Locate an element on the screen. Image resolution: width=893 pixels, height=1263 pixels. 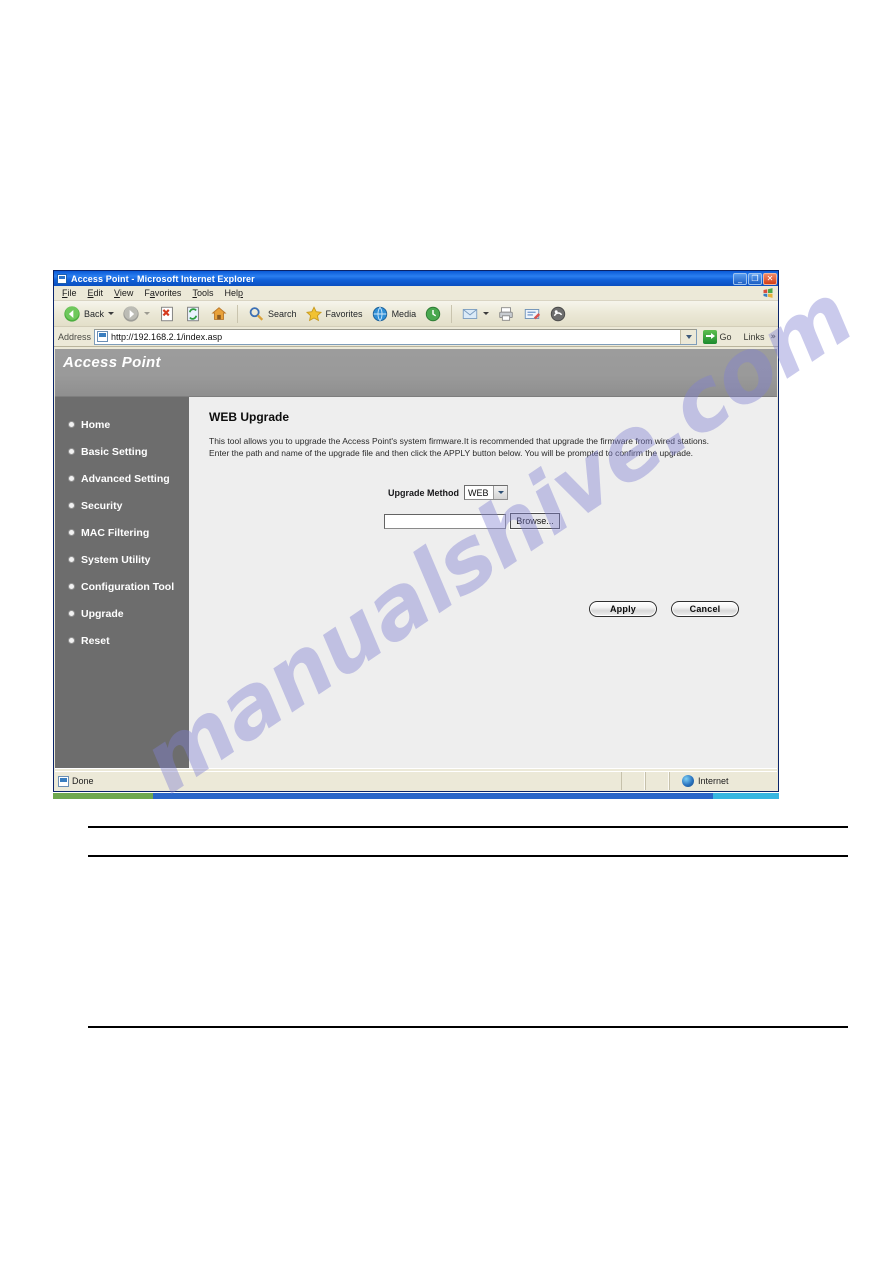
menu-item-favorites: Favorites is located at coordinates (162, 293).